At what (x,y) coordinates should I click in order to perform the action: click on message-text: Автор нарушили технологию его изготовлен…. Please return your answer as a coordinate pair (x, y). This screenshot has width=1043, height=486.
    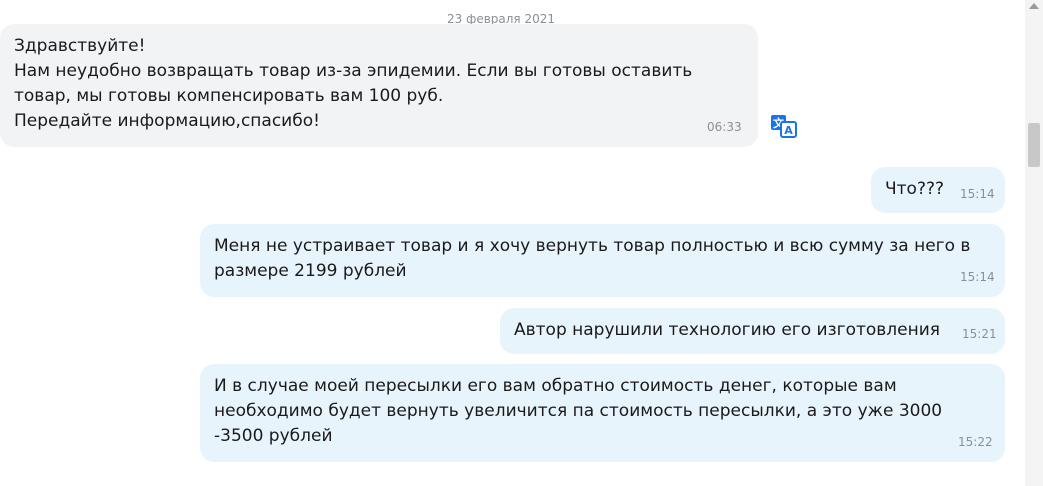
    Looking at the image, I should click on (727, 330).